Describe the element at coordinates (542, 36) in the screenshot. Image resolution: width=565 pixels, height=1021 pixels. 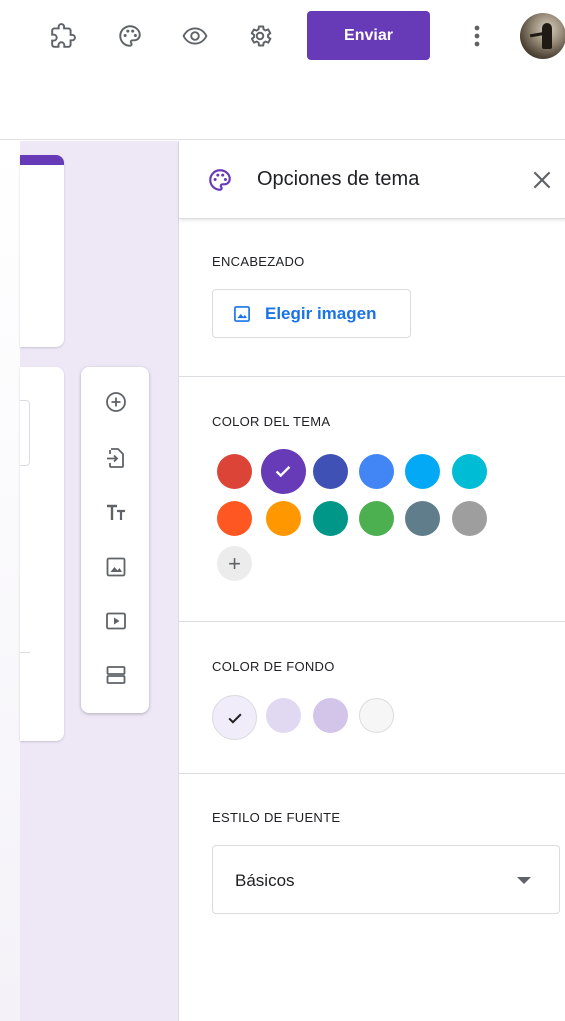
I see `avatar` at that location.